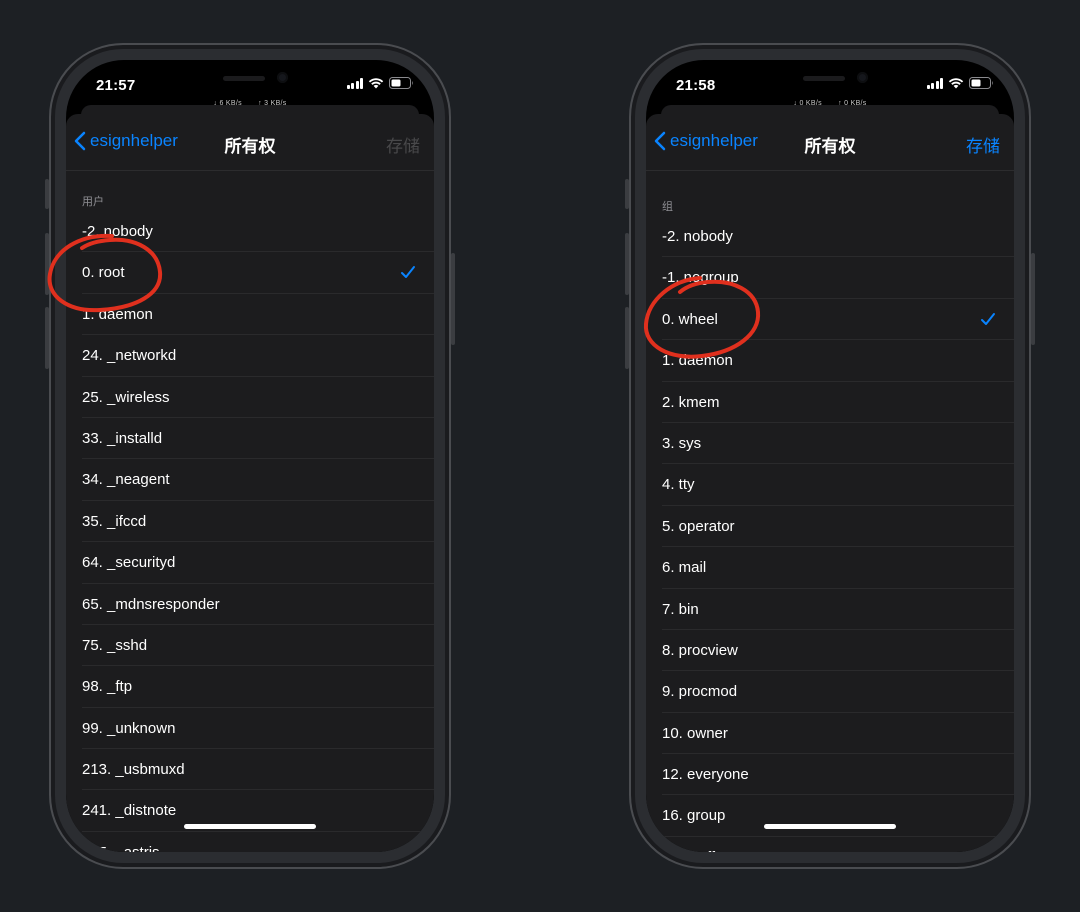  What do you see at coordinates (700, 278) in the screenshot?
I see `list-item-label: -1. nogroup` at bounding box center [700, 278].